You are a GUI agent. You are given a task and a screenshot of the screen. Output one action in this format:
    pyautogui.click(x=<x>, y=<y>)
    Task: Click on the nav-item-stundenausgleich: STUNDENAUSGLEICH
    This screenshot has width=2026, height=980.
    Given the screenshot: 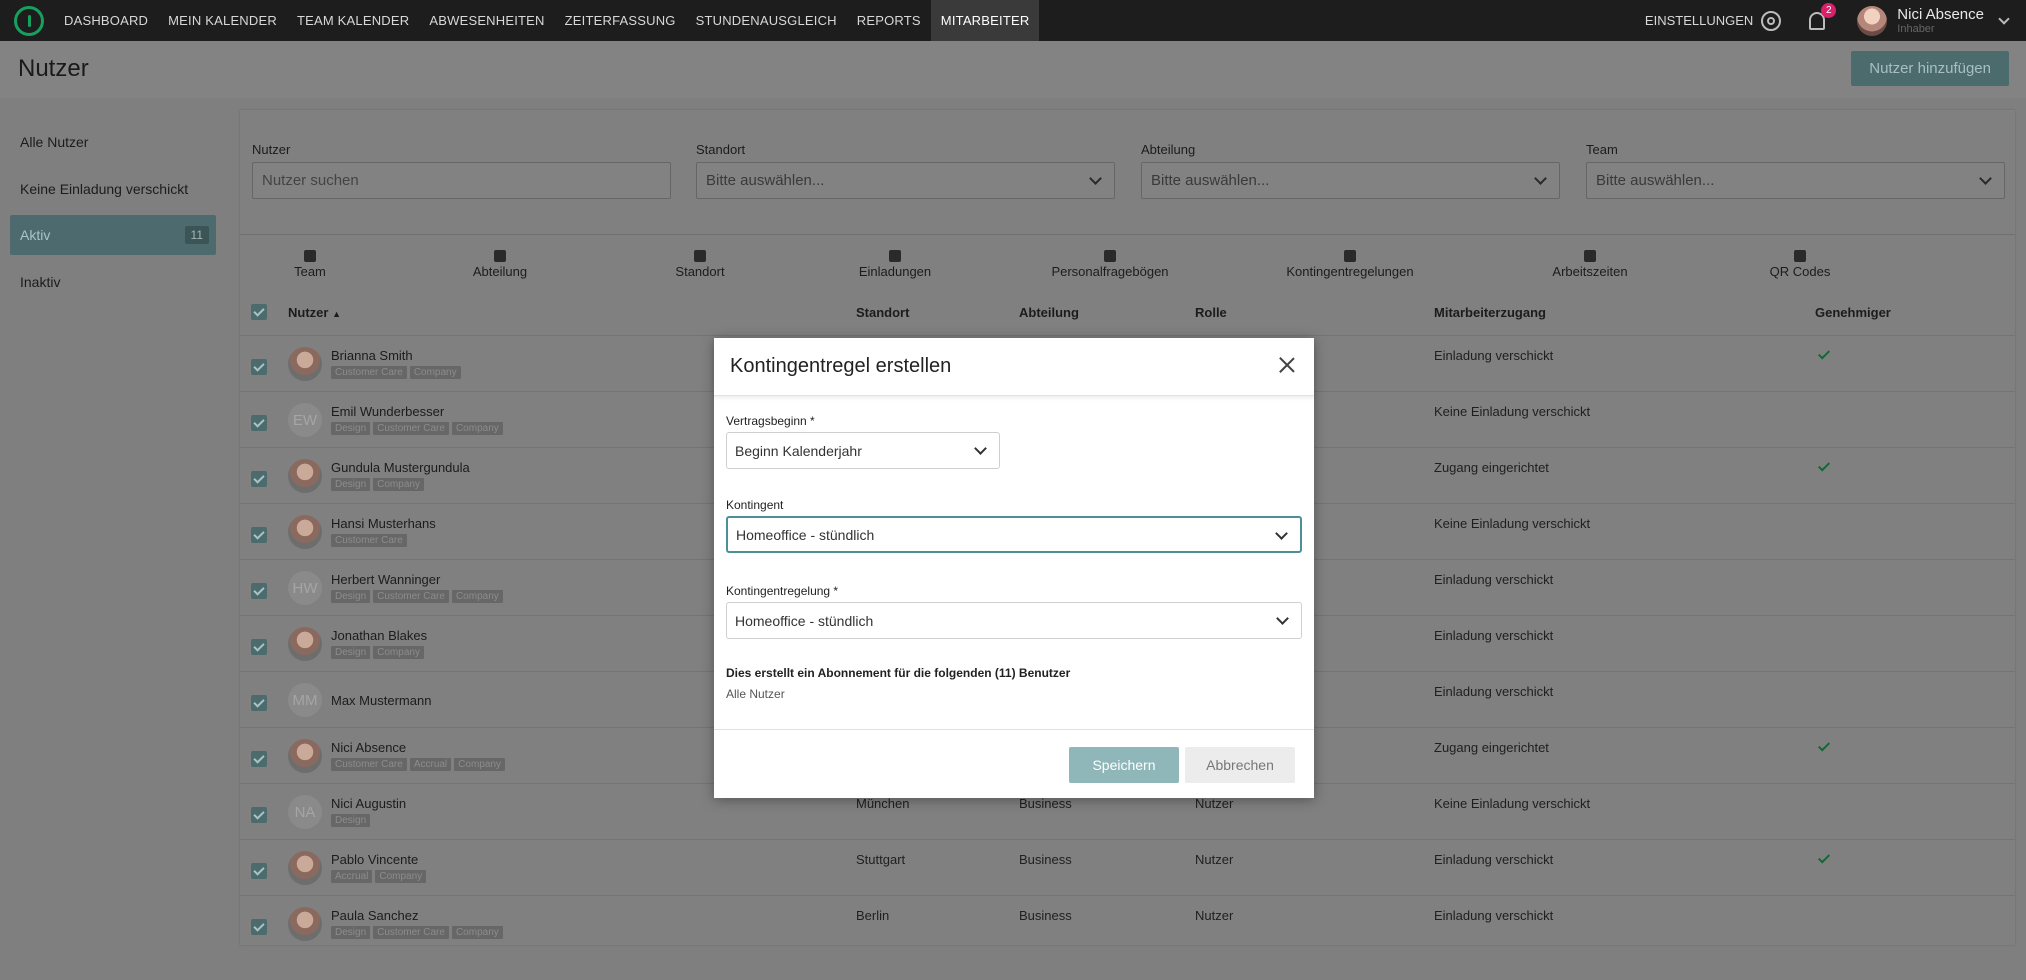 What is the action you would take?
    pyautogui.click(x=766, y=20)
    